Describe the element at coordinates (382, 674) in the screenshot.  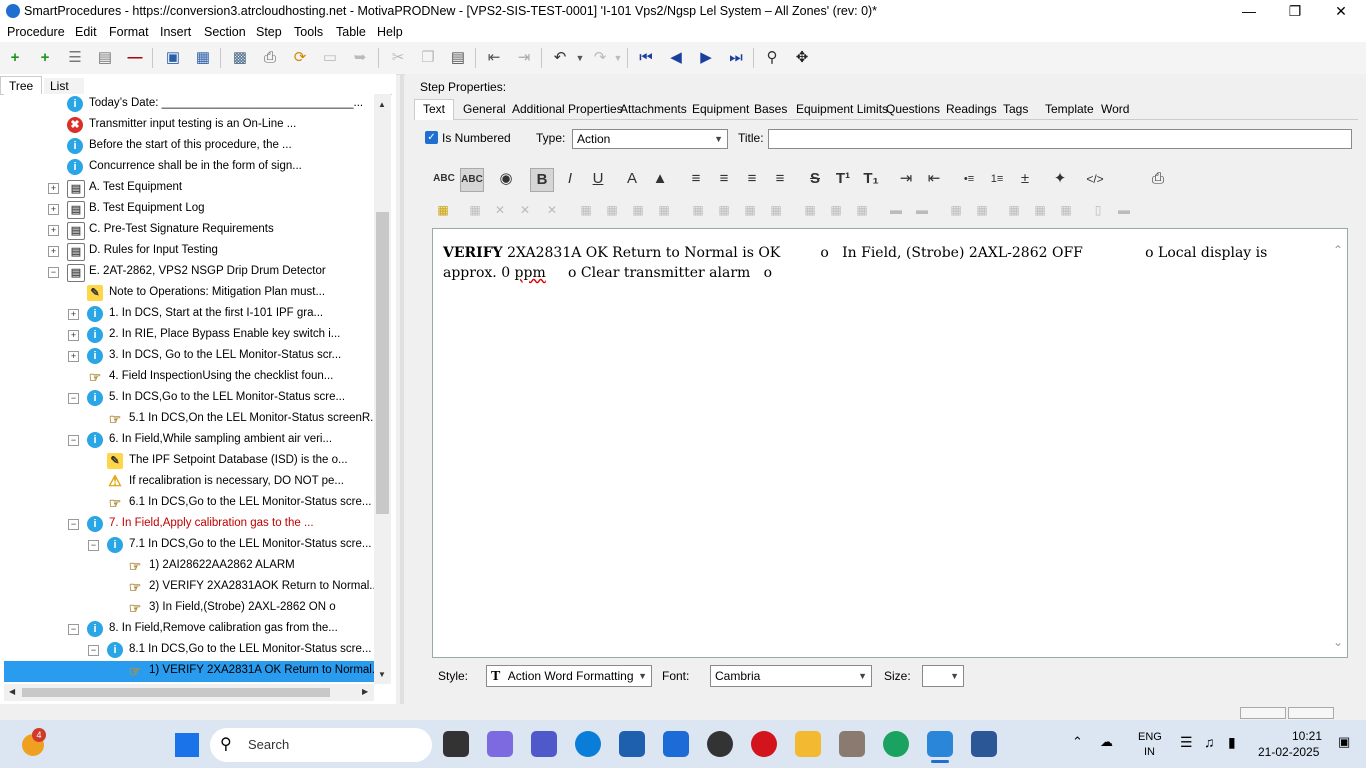
I see `scroll-down-icon: ▼` at that location.